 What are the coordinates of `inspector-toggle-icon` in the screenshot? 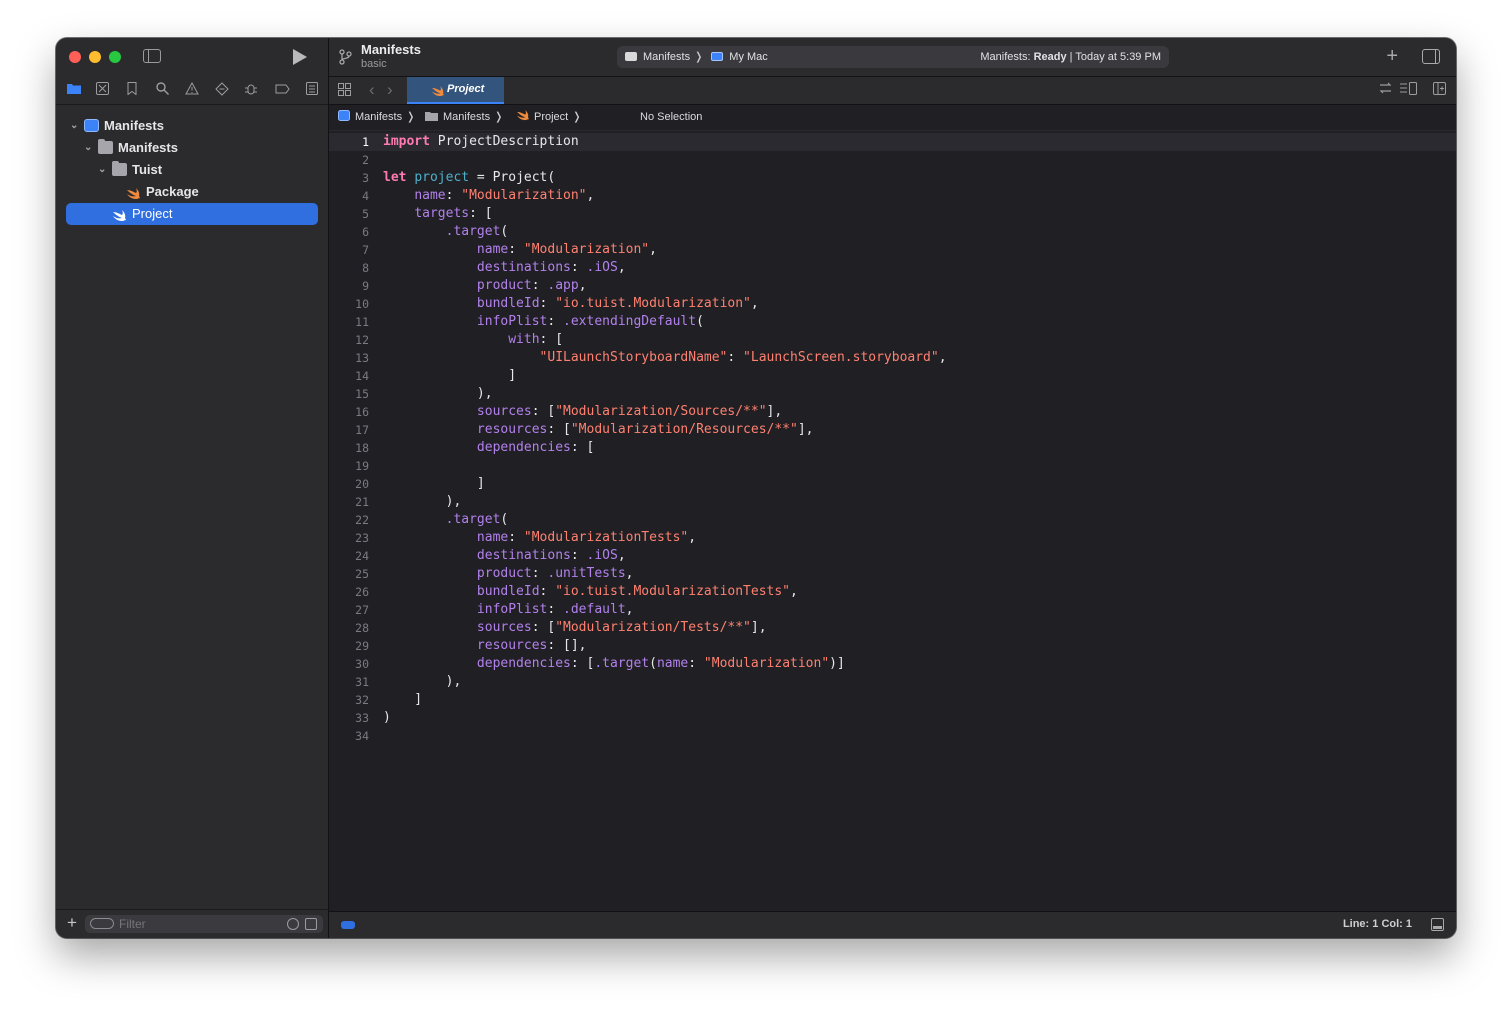 It's located at (1431, 56).